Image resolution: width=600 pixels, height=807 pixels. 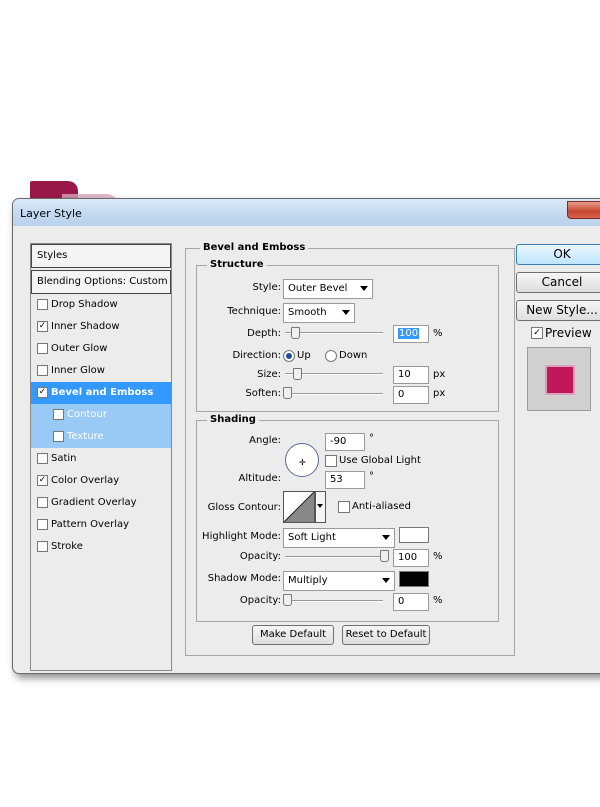 What do you see at coordinates (78, 370) in the screenshot?
I see `style-item-label: Inner Glow` at bounding box center [78, 370].